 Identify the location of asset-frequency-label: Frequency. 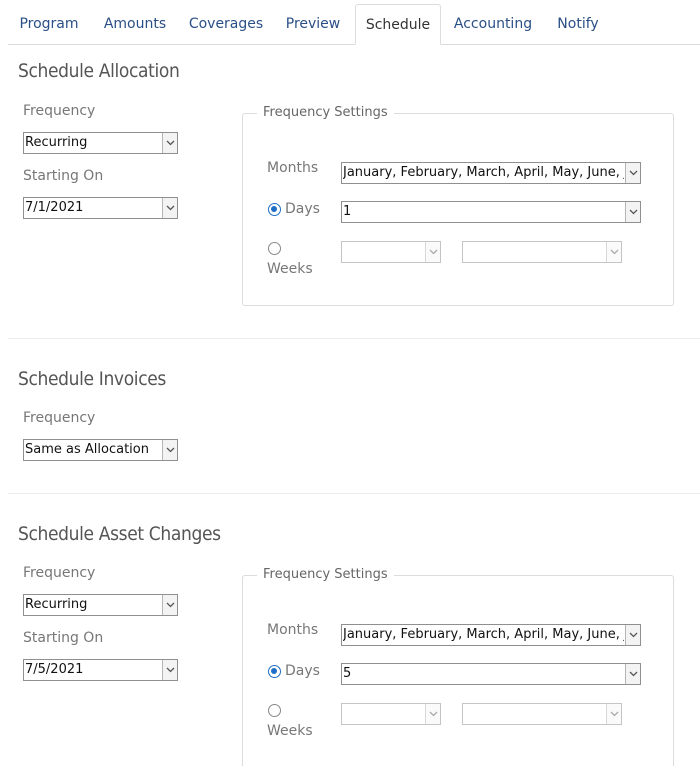
(59, 573).